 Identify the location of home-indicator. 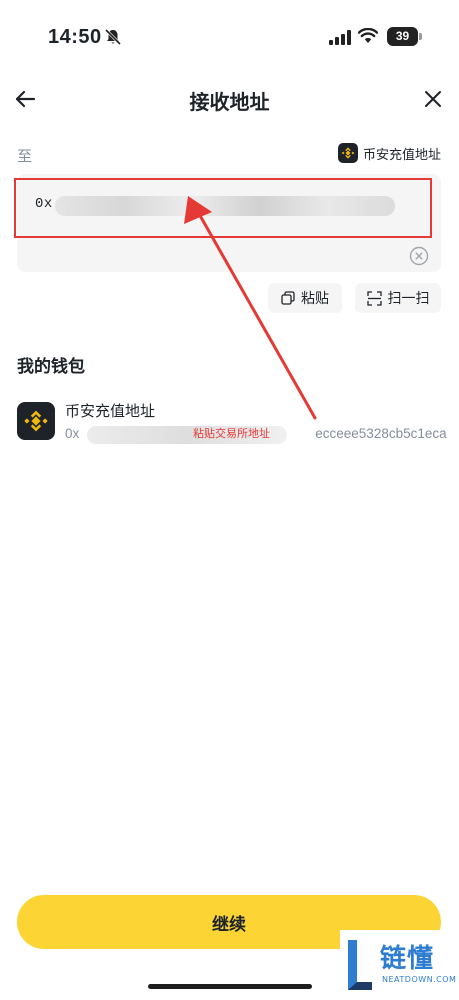
(230, 986).